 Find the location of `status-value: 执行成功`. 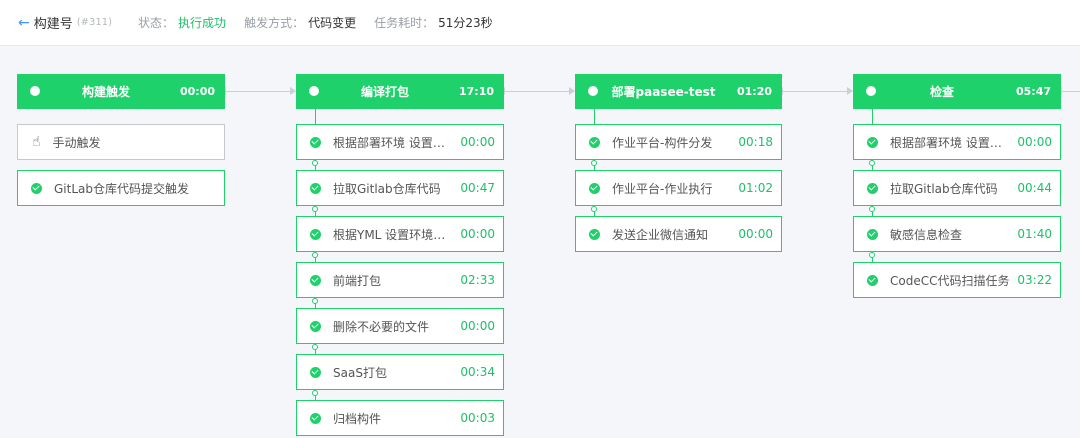

status-value: 执行成功 is located at coordinates (202, 23).